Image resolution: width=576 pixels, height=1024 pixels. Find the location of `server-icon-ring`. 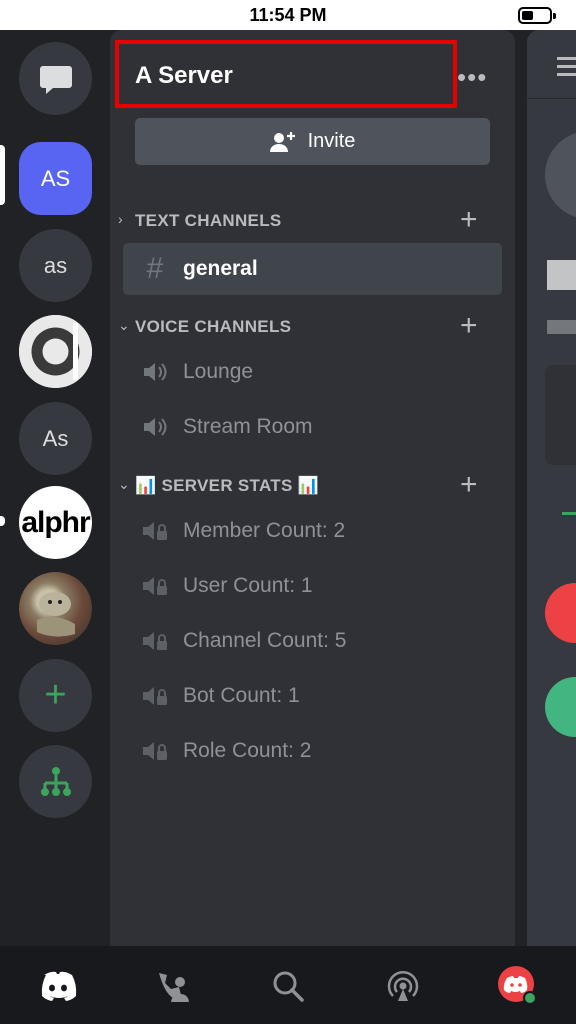

server-icon-ring is located at coordinates (55, 351).